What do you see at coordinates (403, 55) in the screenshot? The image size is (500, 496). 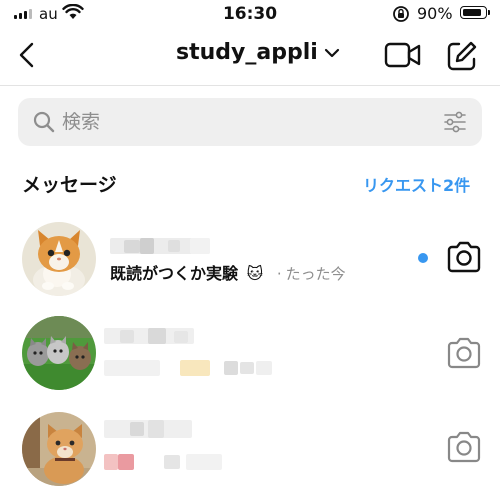 I see `video-camera-icon` at bounding box center [403, 55].